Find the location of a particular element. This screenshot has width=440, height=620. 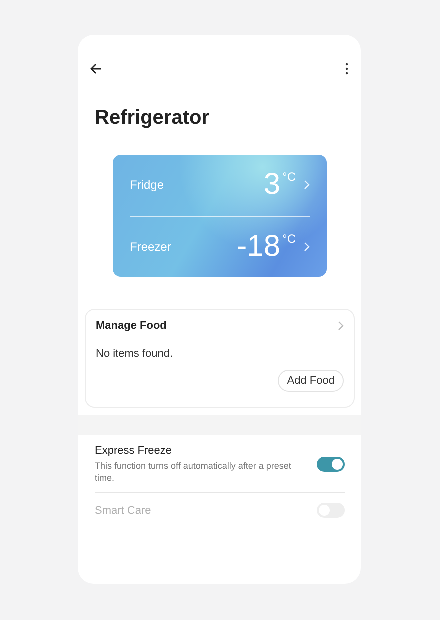

toggle-switch is located at coordinates (331, 464).